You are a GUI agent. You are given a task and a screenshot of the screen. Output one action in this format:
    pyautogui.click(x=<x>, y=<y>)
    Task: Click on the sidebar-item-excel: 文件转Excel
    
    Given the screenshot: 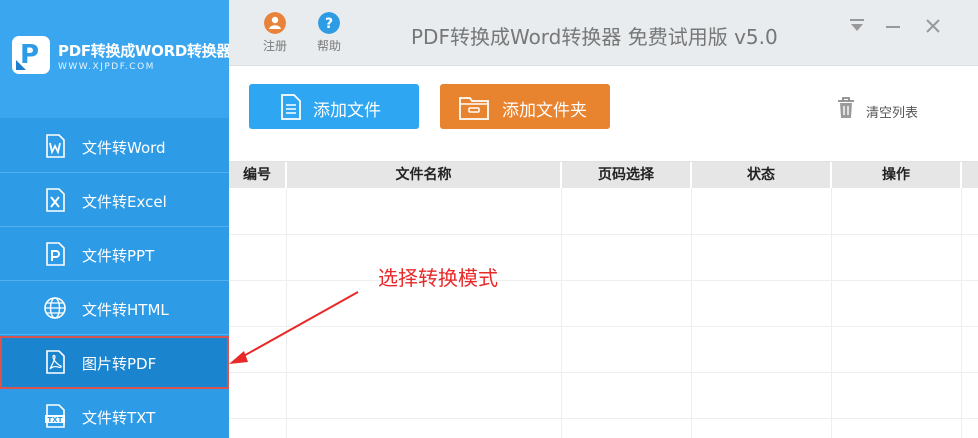 What is the action you would take?
    pyautogui.click(x=114, y=200)
    